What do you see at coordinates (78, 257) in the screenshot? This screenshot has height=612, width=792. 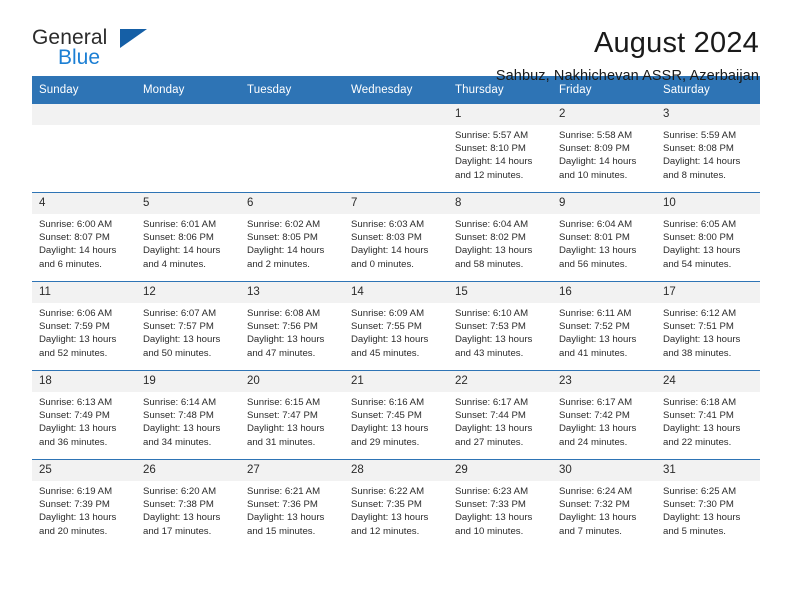 I see `daylight-duration: Daylight: 14 hours and 6 minutes.` at bounding box center [78, 257].